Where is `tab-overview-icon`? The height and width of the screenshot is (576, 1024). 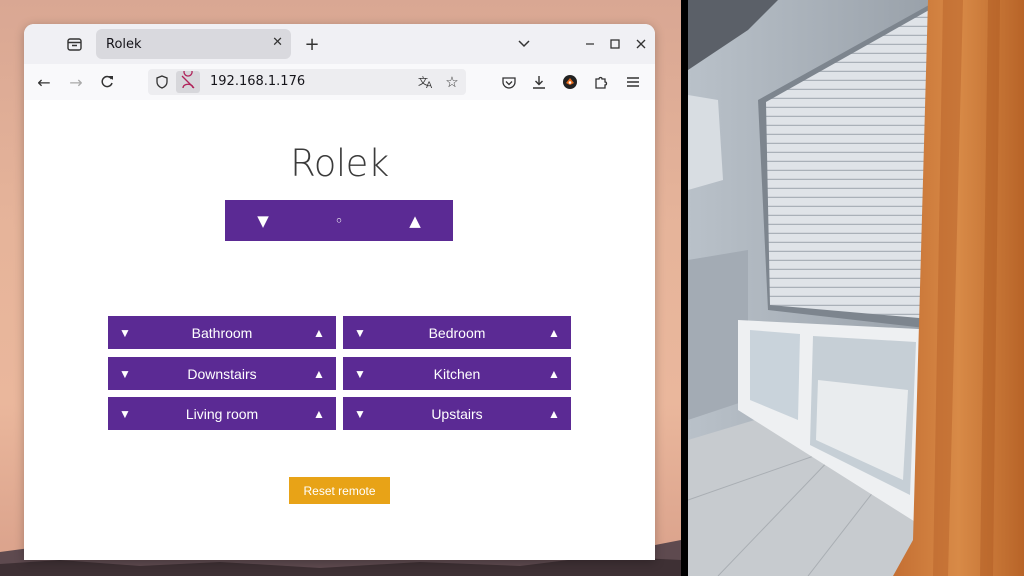 tab-overview-icon is located at coordinates (74, 44).